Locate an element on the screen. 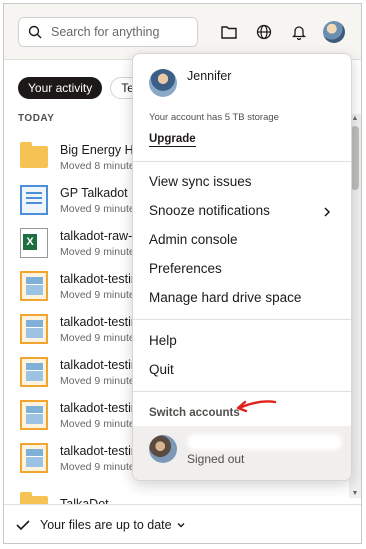 The width and height of the screenshot is (366, 549). search-box is located at coordinates (108, 32).